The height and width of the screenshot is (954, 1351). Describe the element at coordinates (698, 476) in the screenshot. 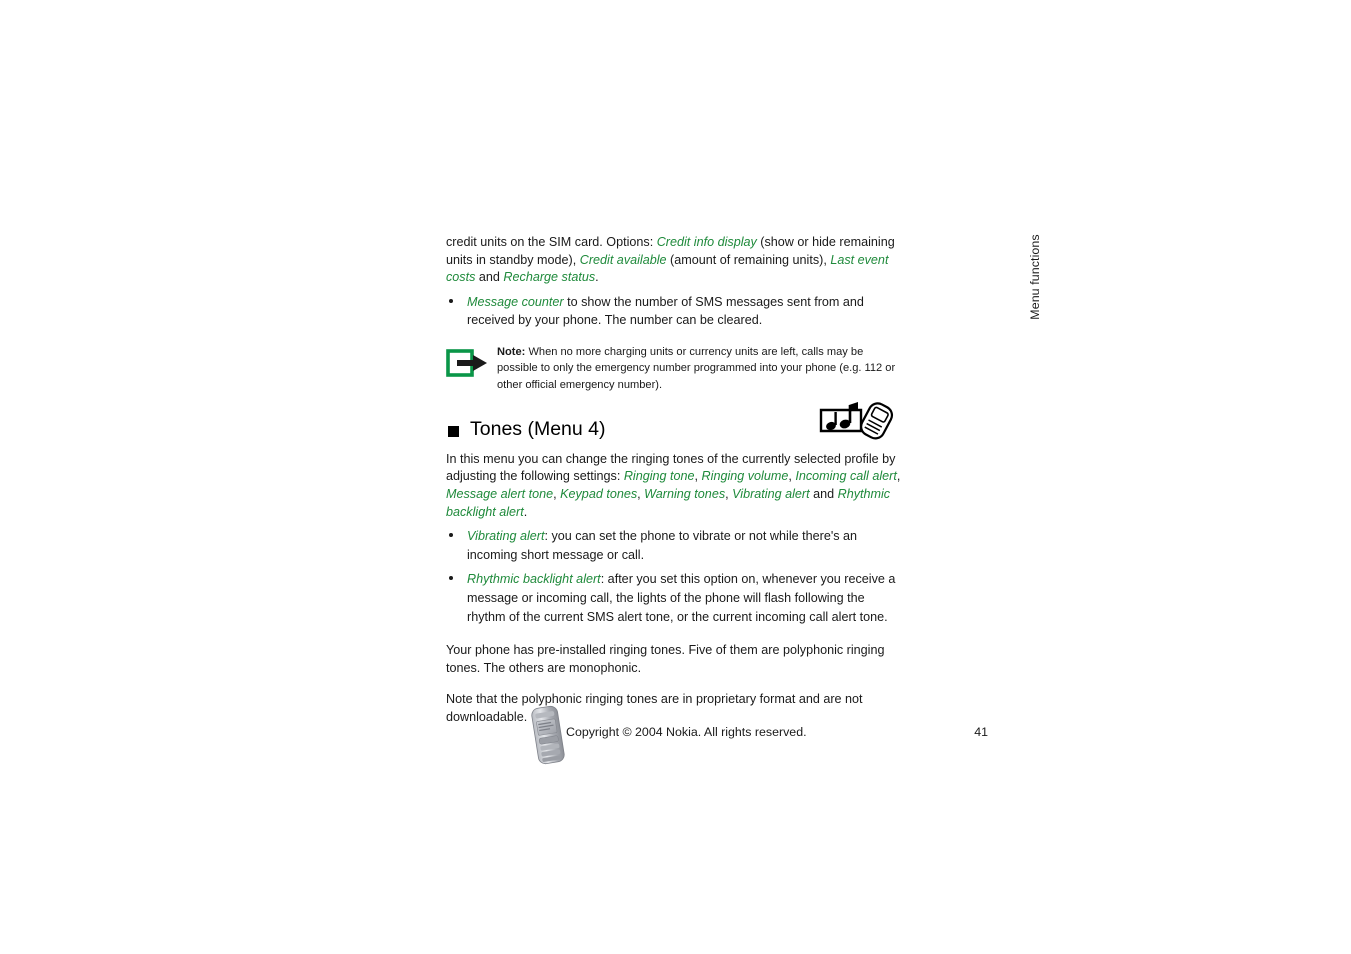

I see `sep-1: ,` at that location.